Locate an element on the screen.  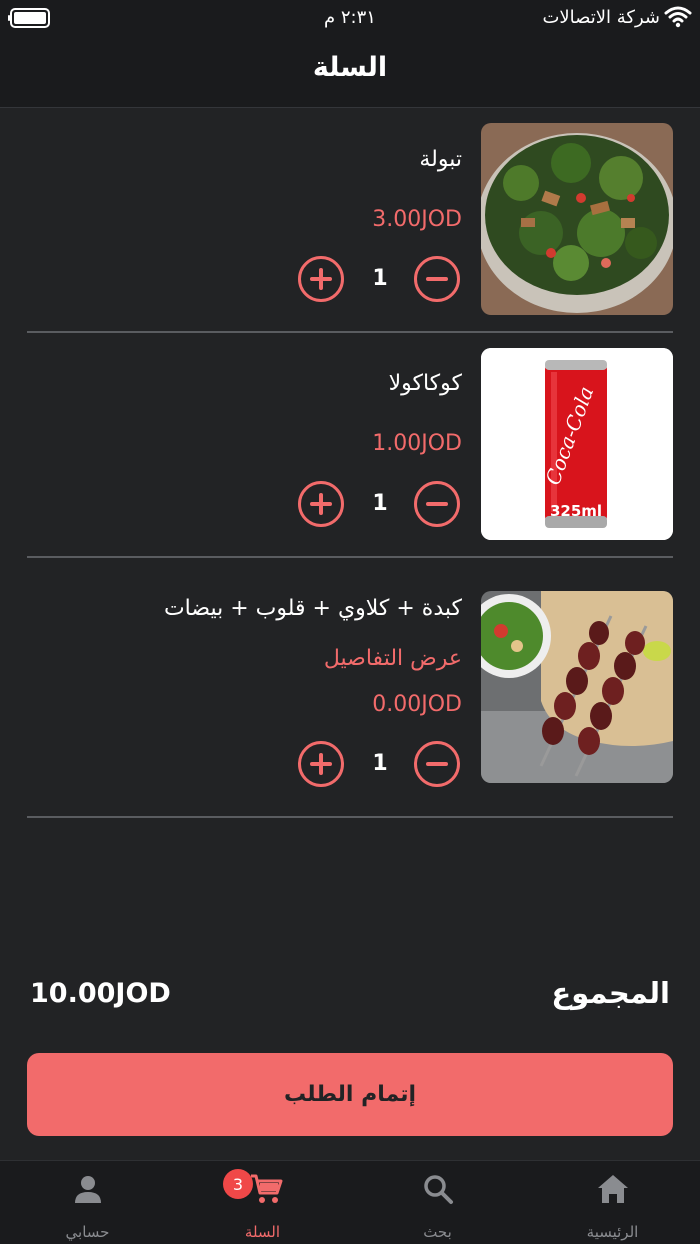
home-icon is located at coordinates (612, 1189).